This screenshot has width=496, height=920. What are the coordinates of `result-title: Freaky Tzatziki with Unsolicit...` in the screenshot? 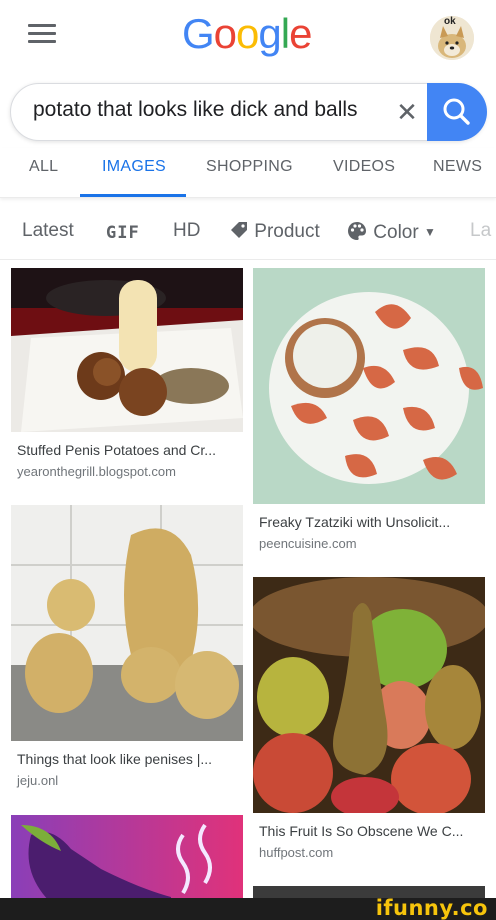 It's located at (355, 522).